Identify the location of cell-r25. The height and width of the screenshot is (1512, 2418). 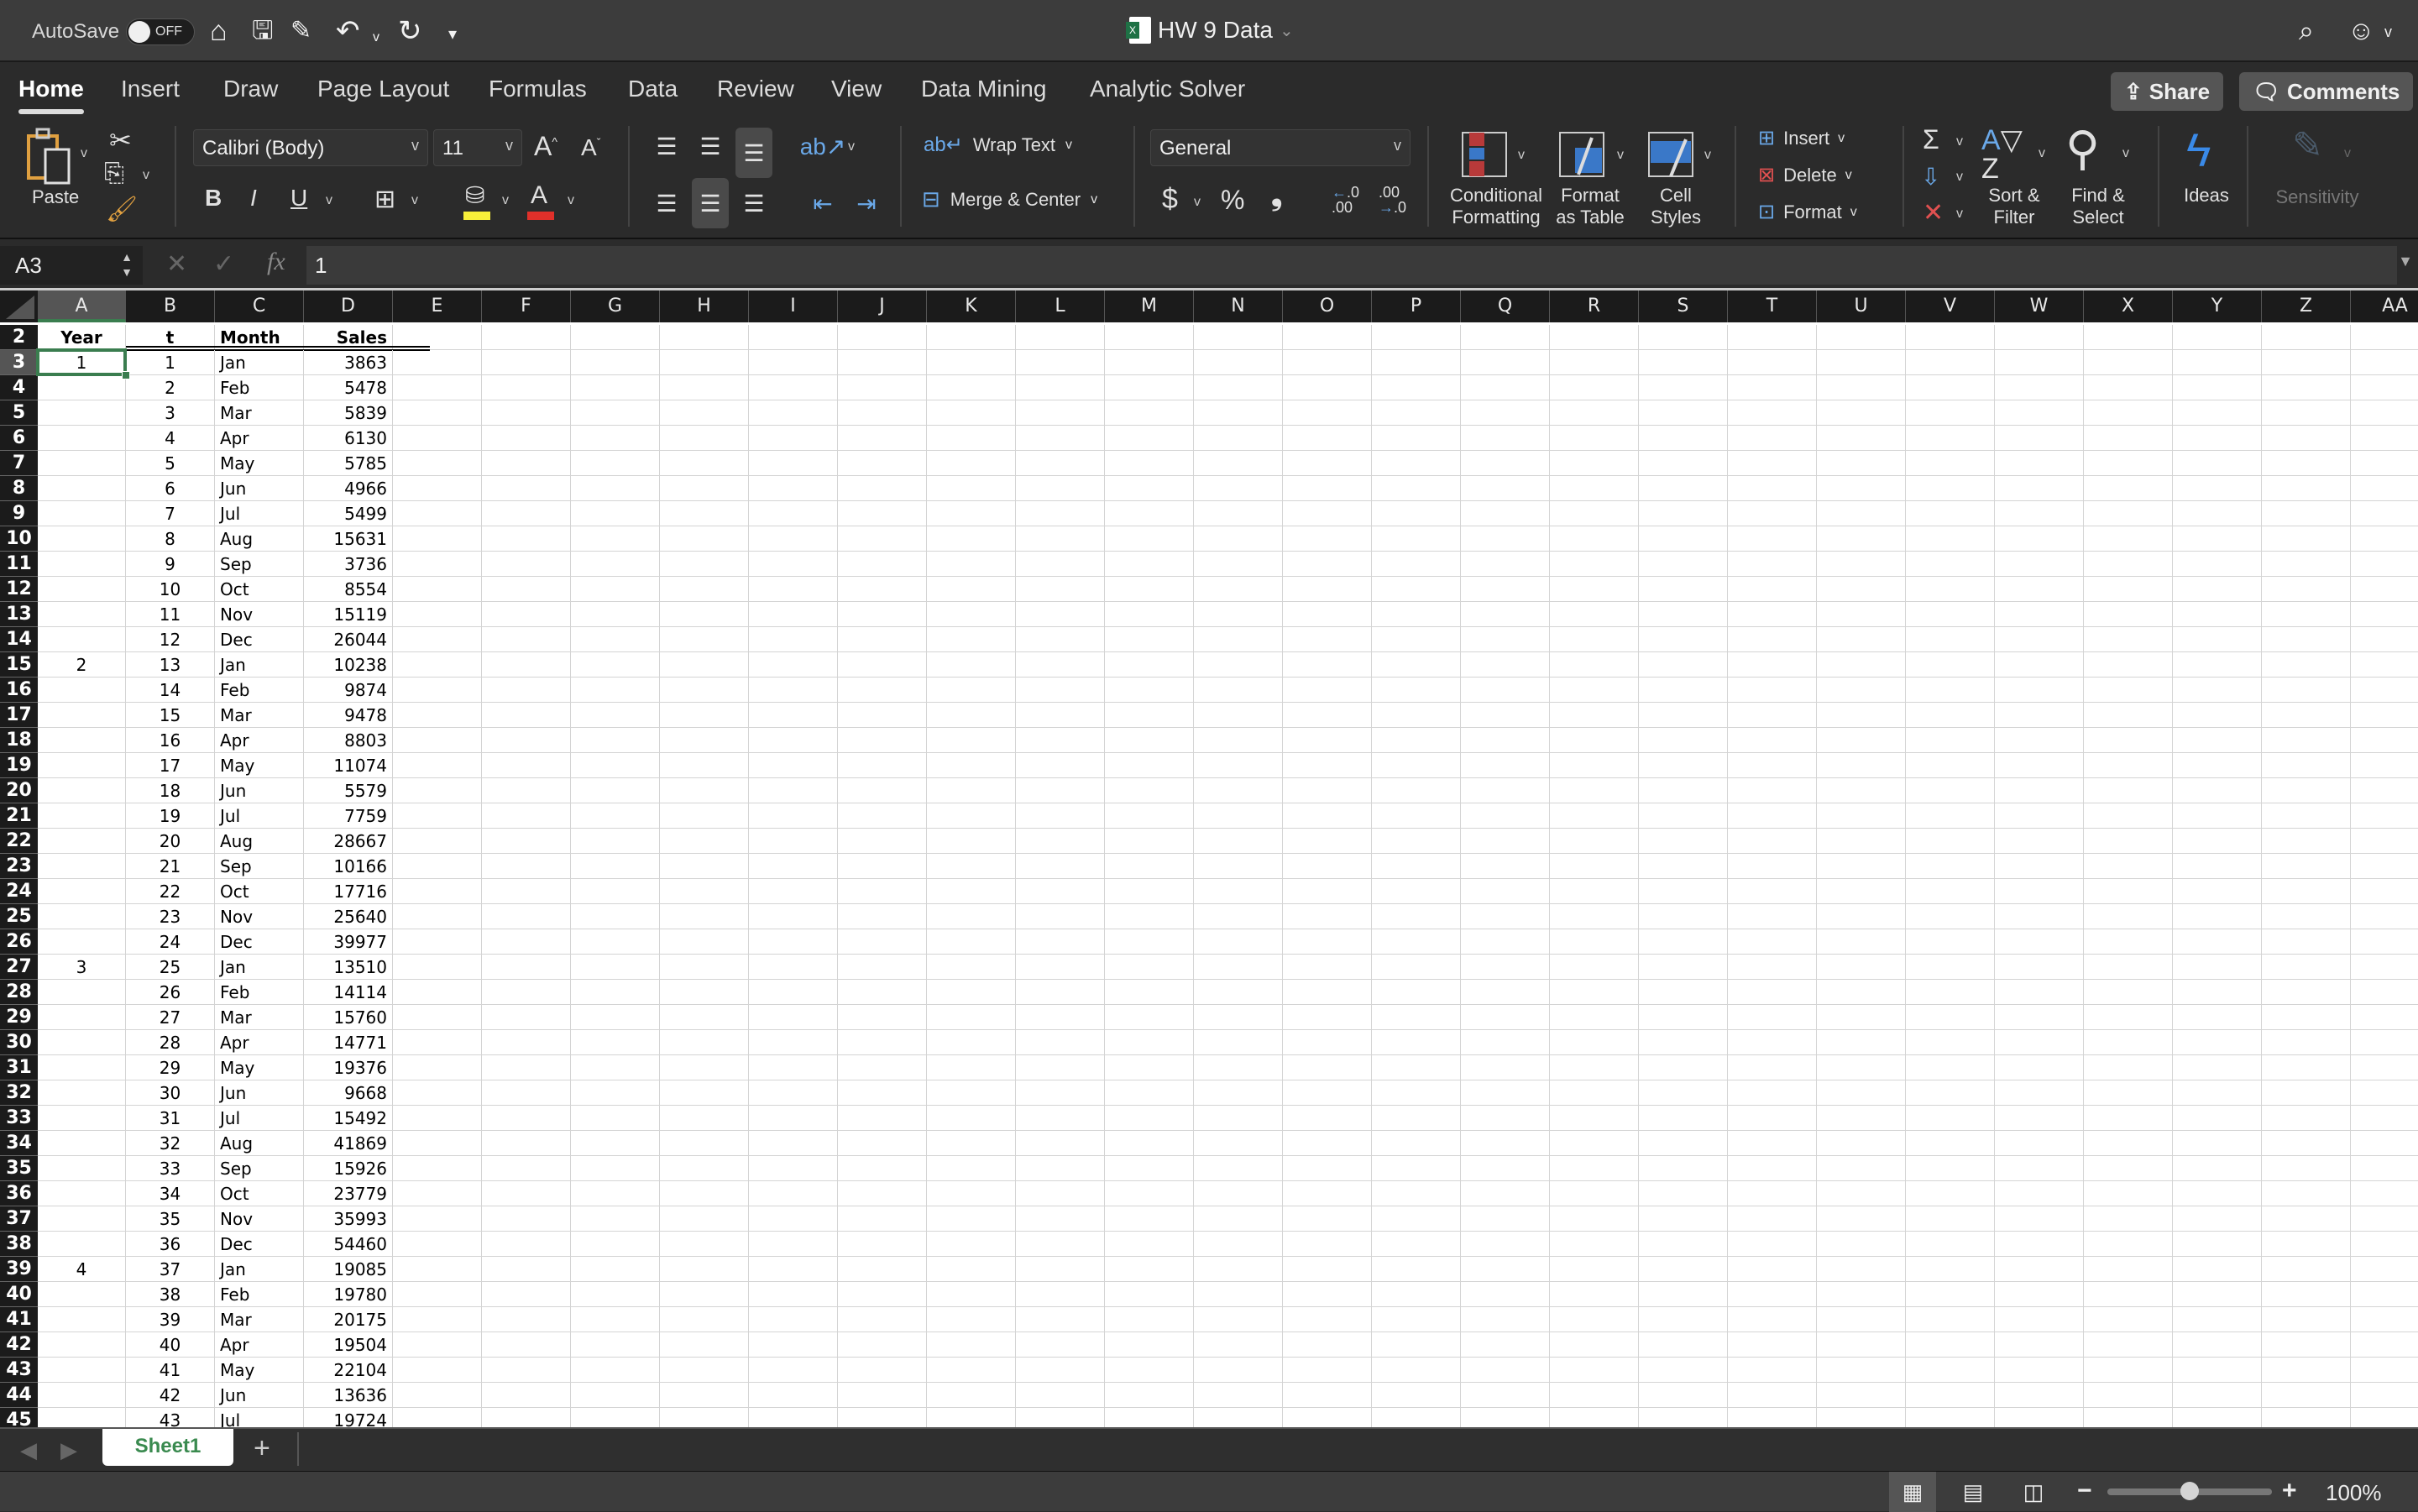
(1594, 916).